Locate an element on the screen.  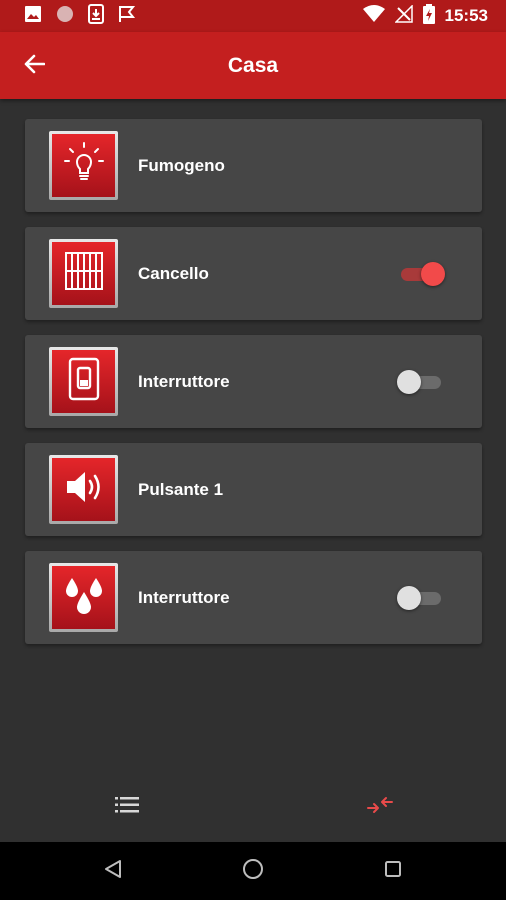
compress-arrows-icon is located at coordinates (380, 807).